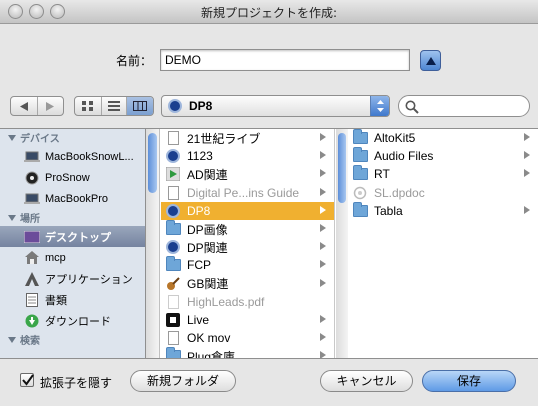 The width and height of the screenshot is (538, 406). Describe the element at coordinates (443, 210) in the screenshot. I see `list-item: Tabla` at that location.